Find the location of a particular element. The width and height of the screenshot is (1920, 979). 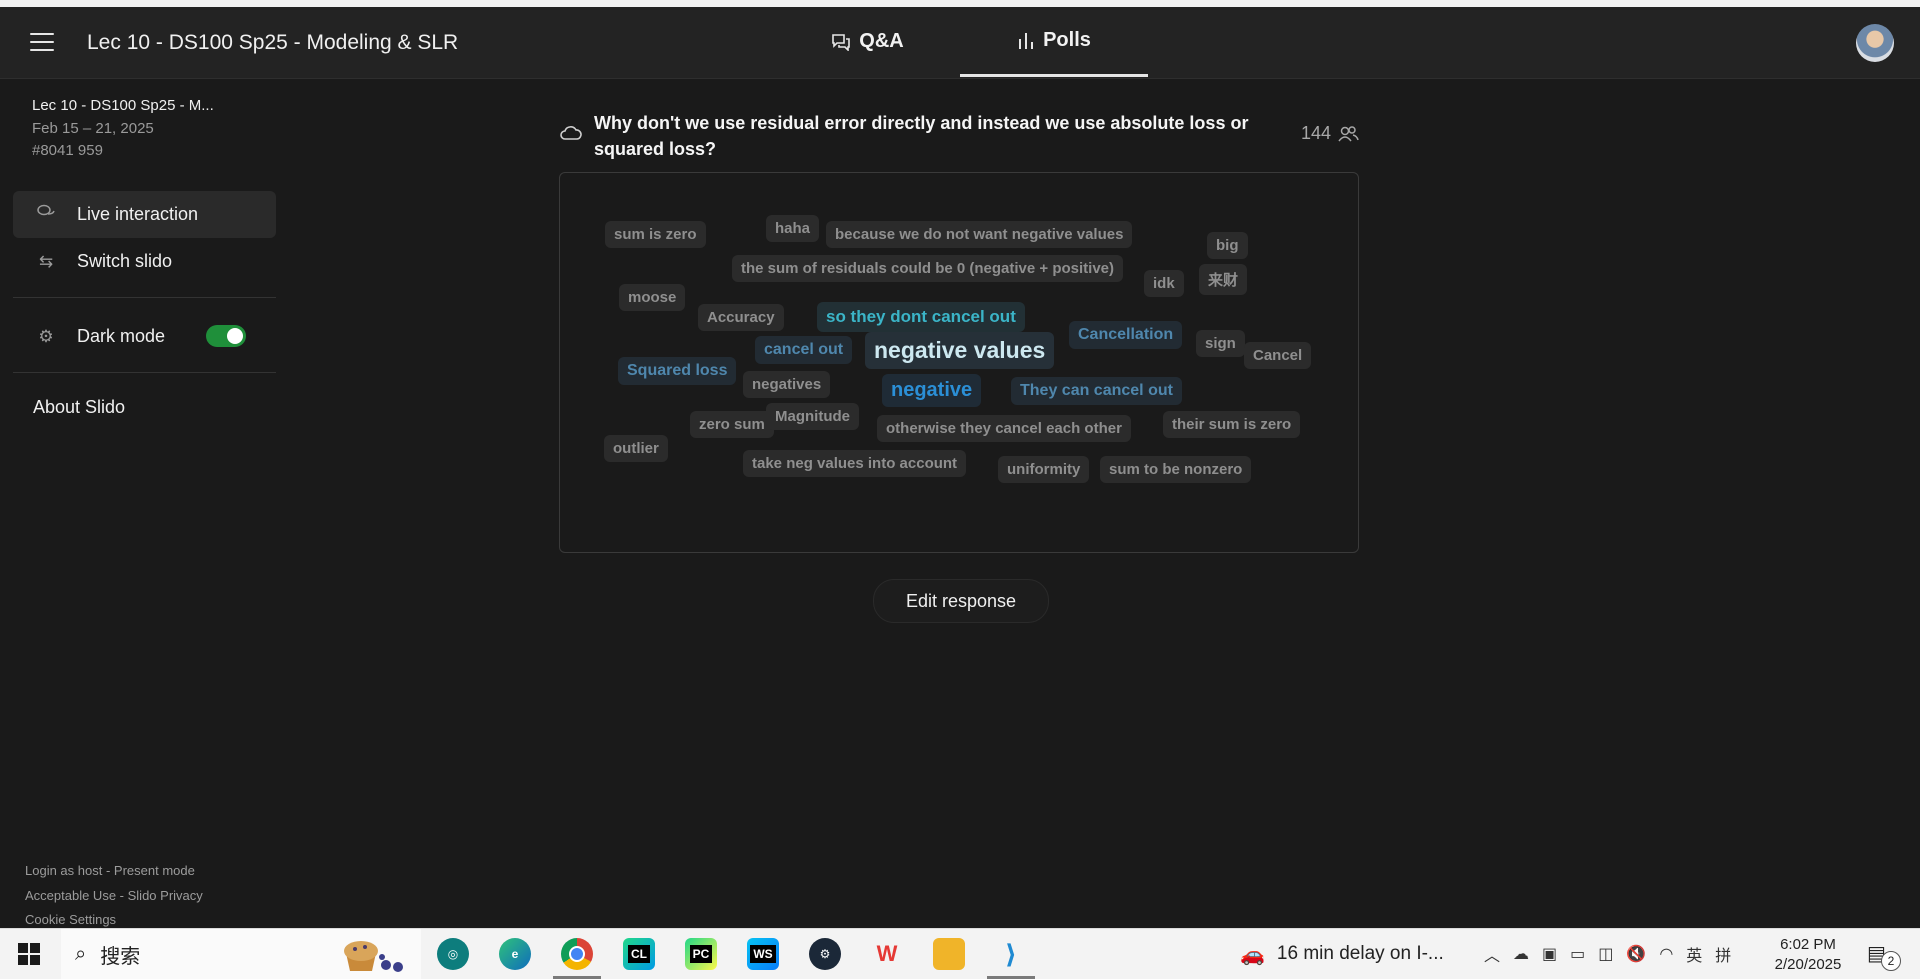

word-cloud-entry: negative is located at coordinates (932, 390).